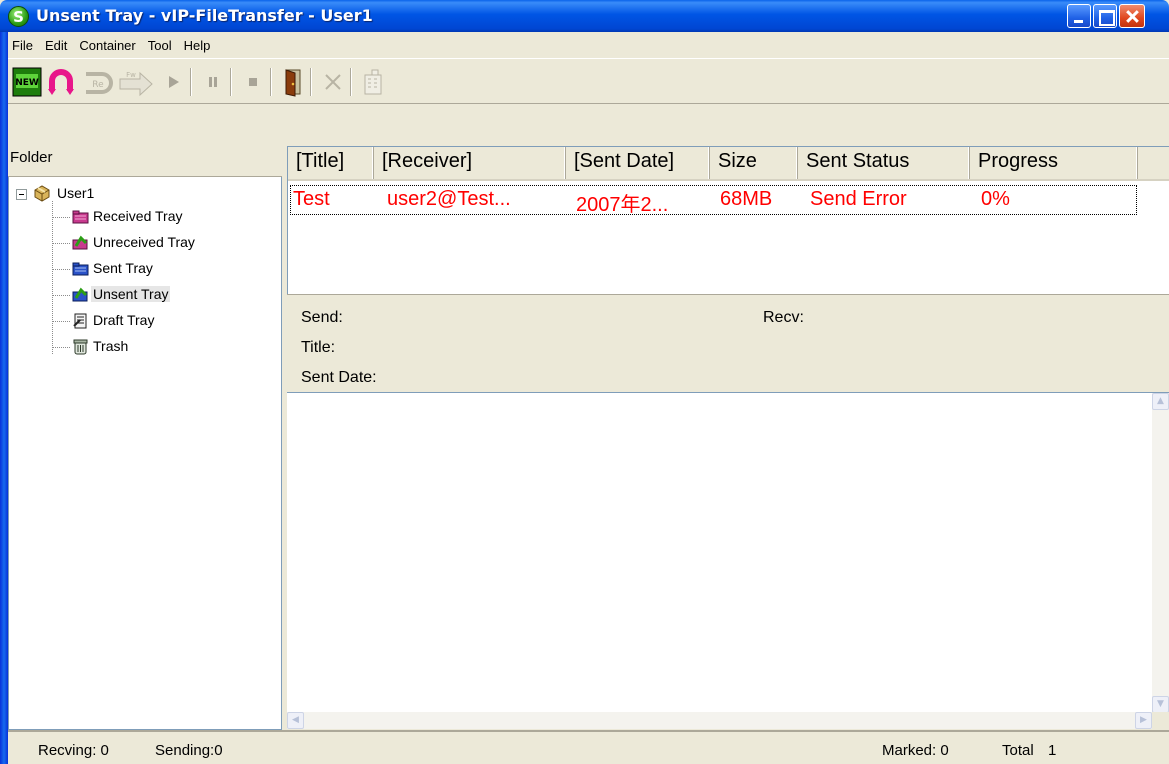 The width and height of the screenshot is (1169, 764). Describe the element at coordinates (4, 398) in the screenshot. I see `window-border` at that location.